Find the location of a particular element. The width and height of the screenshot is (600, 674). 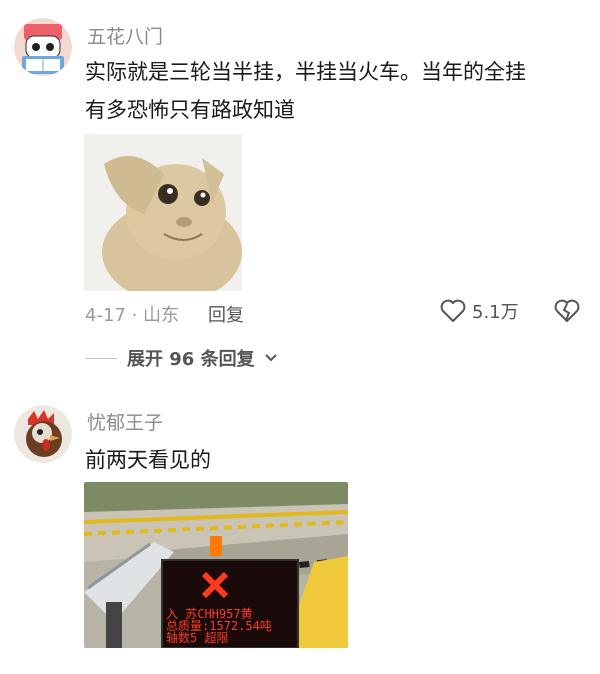

cat-meme-image is located at coordinates (163, 212).